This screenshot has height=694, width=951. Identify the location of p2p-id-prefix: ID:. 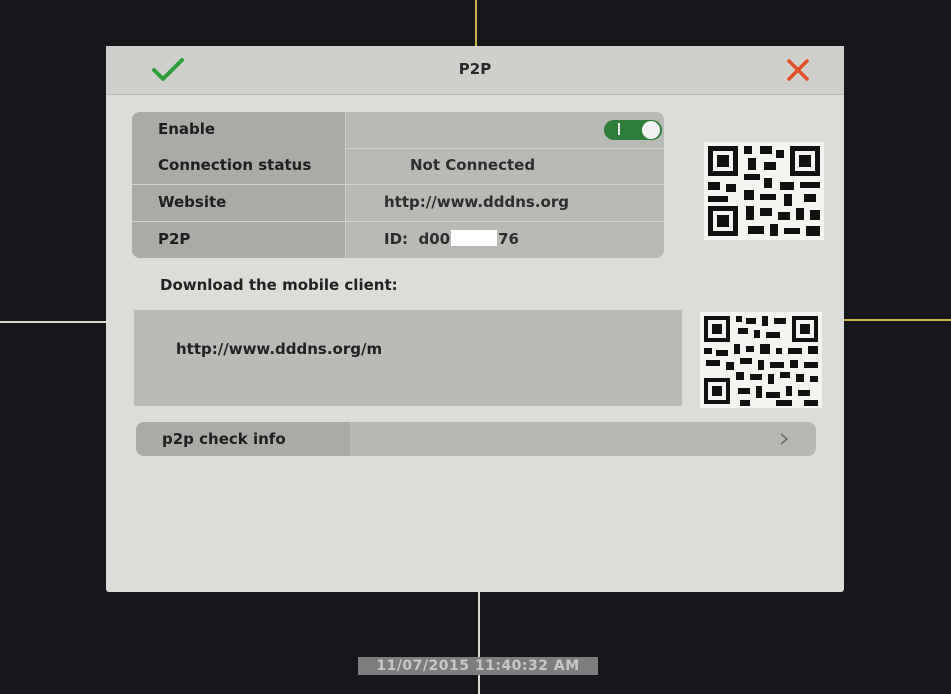
(396, 239).